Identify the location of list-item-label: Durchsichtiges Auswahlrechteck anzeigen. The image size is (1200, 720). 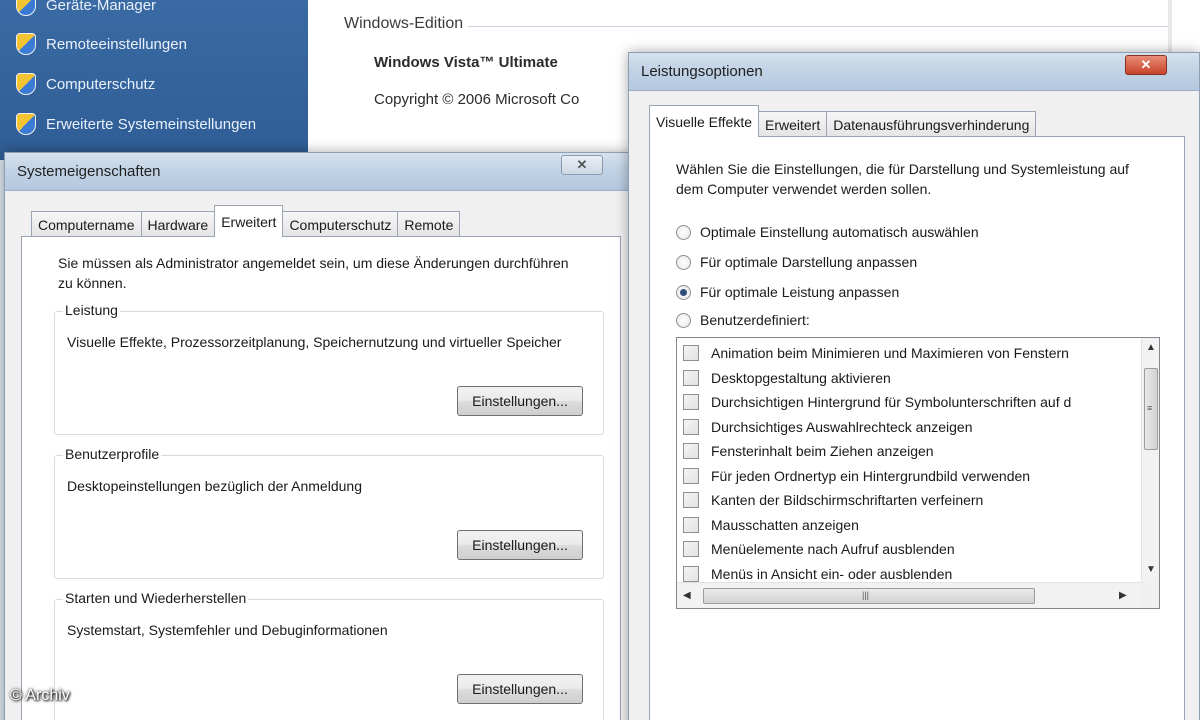
(842, 427).